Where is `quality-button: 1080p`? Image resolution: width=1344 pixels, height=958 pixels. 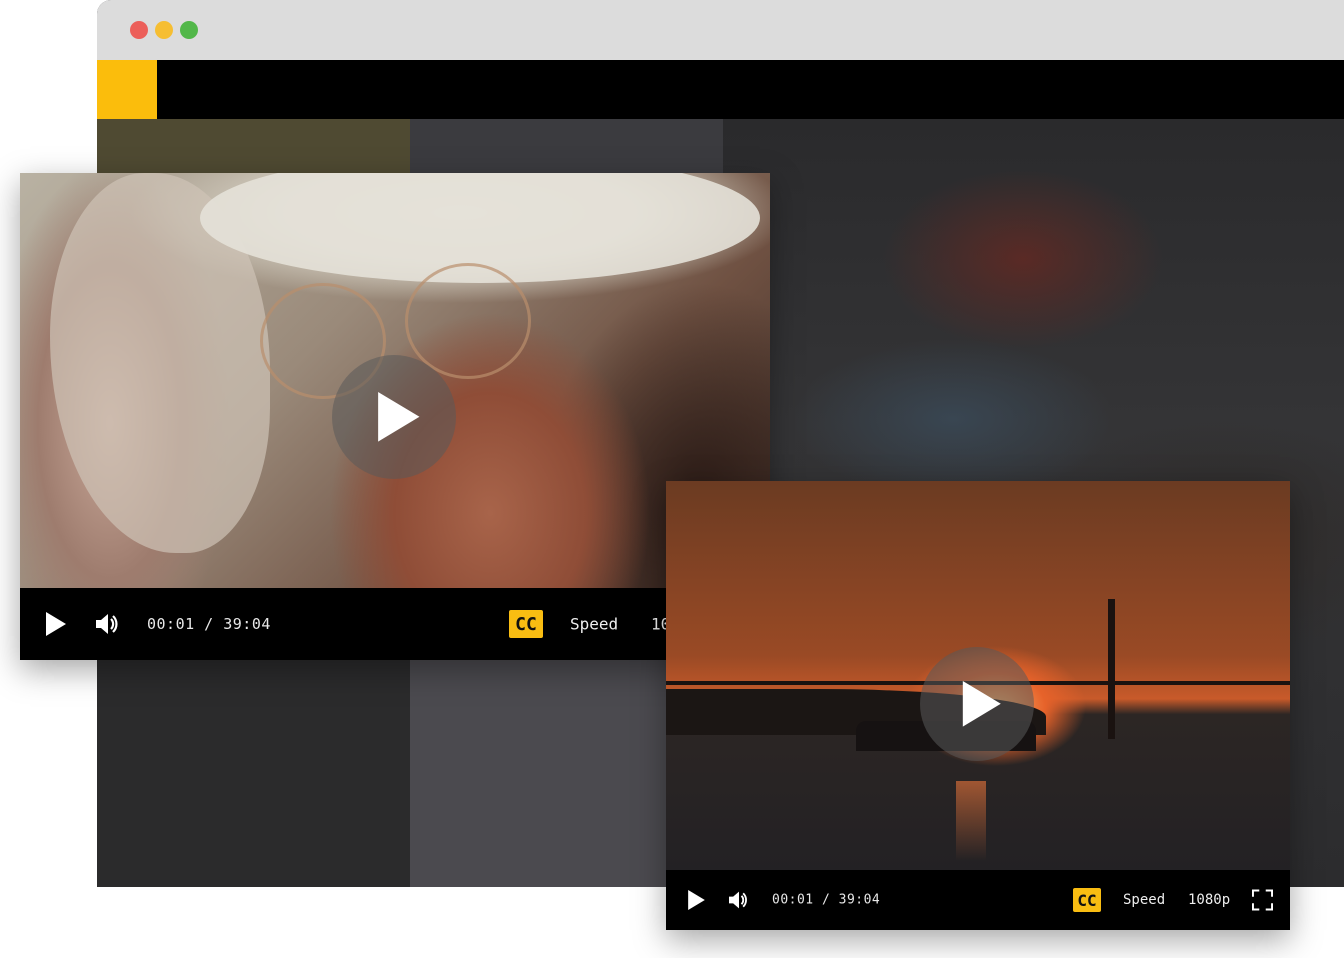 quality-button: 1080p is located at coordinates (1209, 900).